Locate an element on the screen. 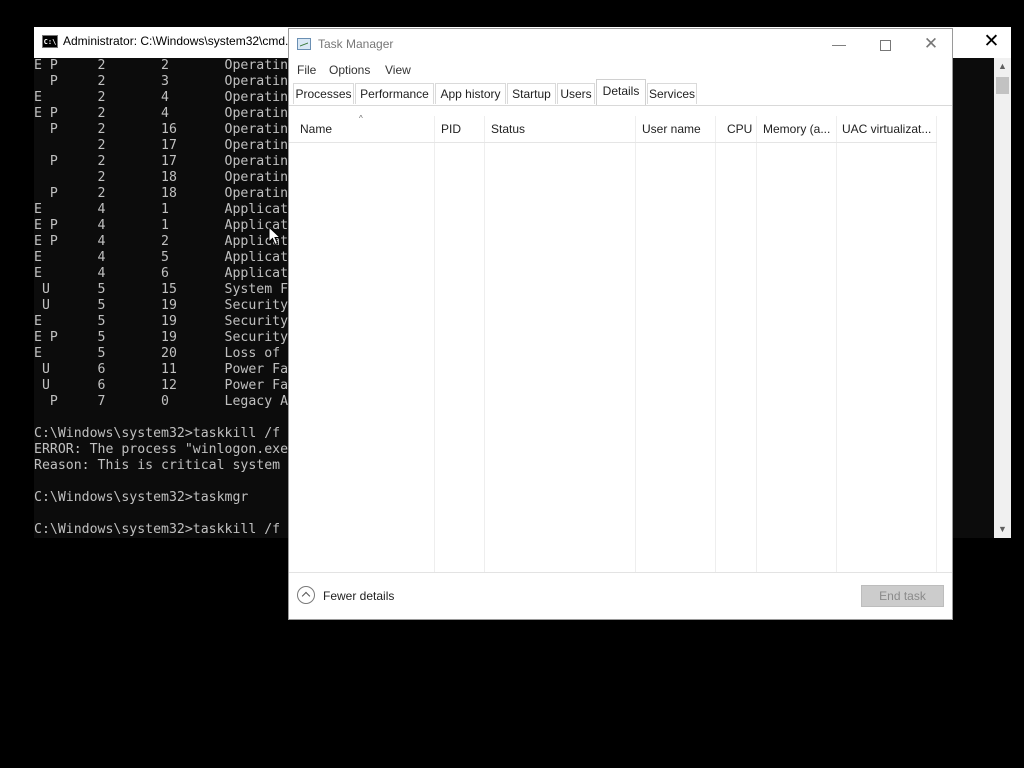 The height and width of the screenshot is (768, 1024). minimize-button: — is located at coordinates (839, 44).